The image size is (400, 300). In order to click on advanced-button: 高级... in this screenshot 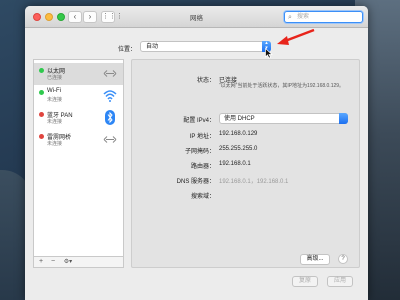, I will do `click(315, 259)`.